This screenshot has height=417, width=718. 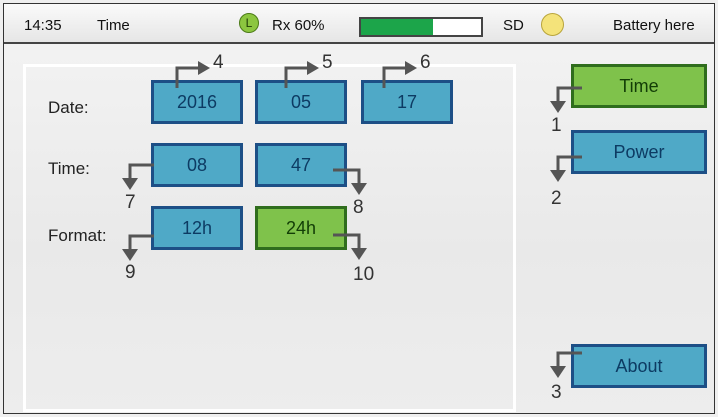 What do you see at coordinates (218, 62) in the screenshot?
I see `callout-number-4: 4` at bounding box center [218, 62].